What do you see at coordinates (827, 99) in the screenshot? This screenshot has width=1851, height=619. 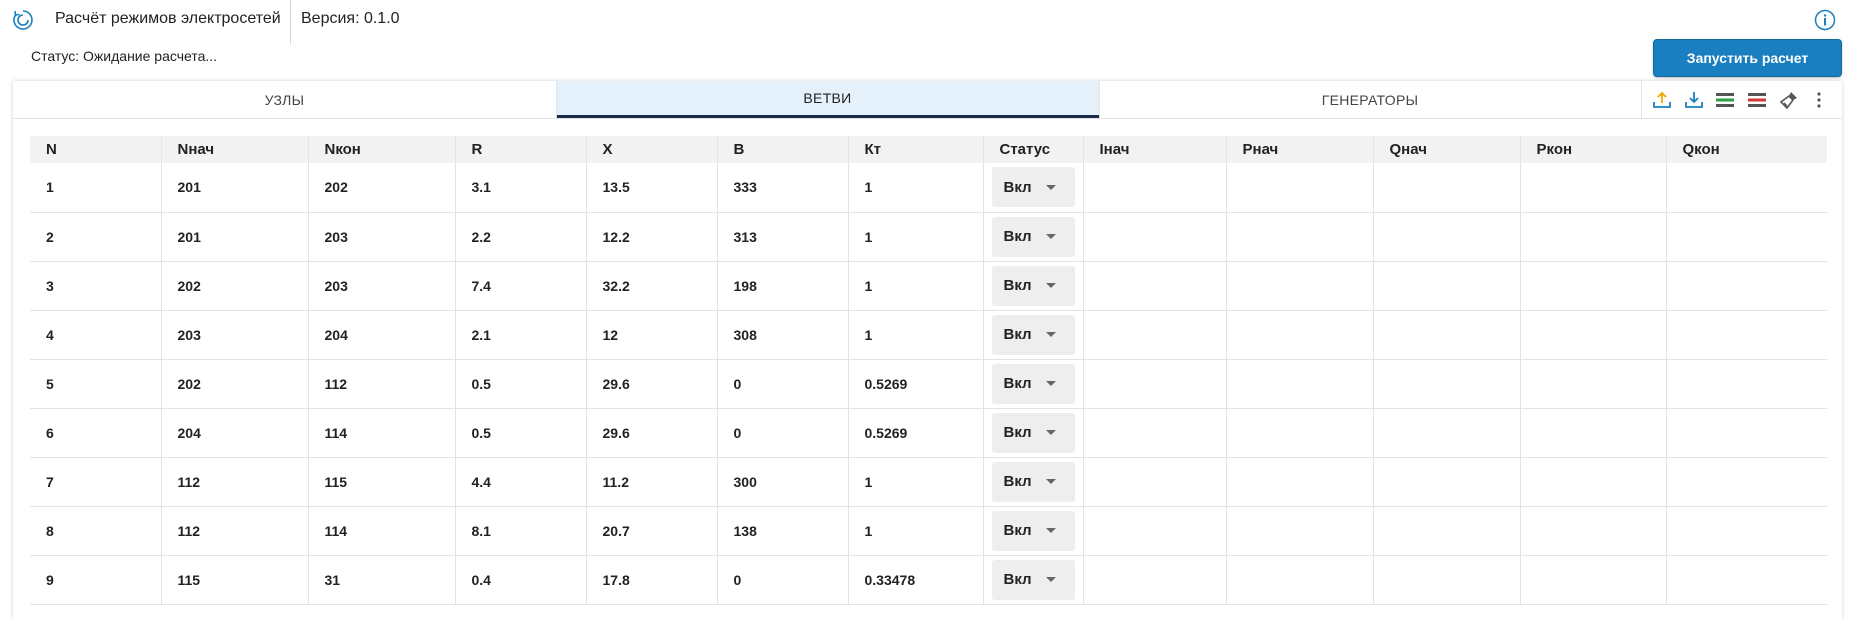 I see `tab-branches: ВЕТВИ` at bounding box center [827, 99].